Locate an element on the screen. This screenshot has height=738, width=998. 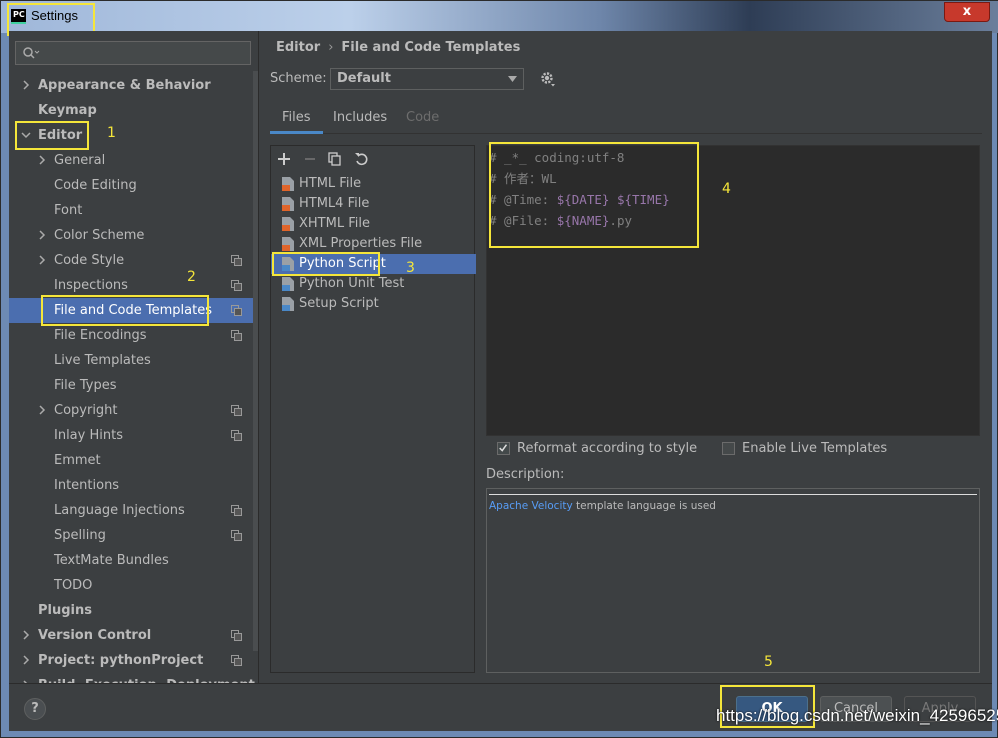
tab-files: Files is located at coordinates (296, 120).